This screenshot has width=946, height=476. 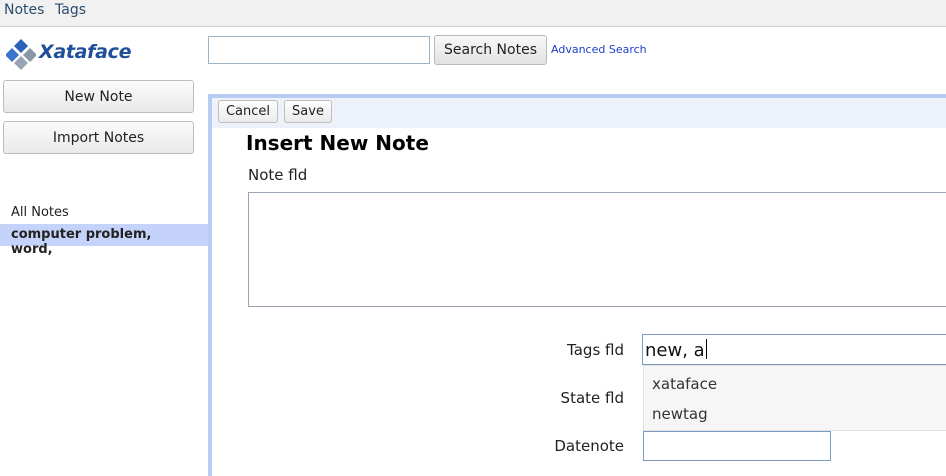 What do you see at coordinates (104, 213) in the screenshot?
I see `sidebar-item-all-notes: All Notes` at bounding box center [104, 213].